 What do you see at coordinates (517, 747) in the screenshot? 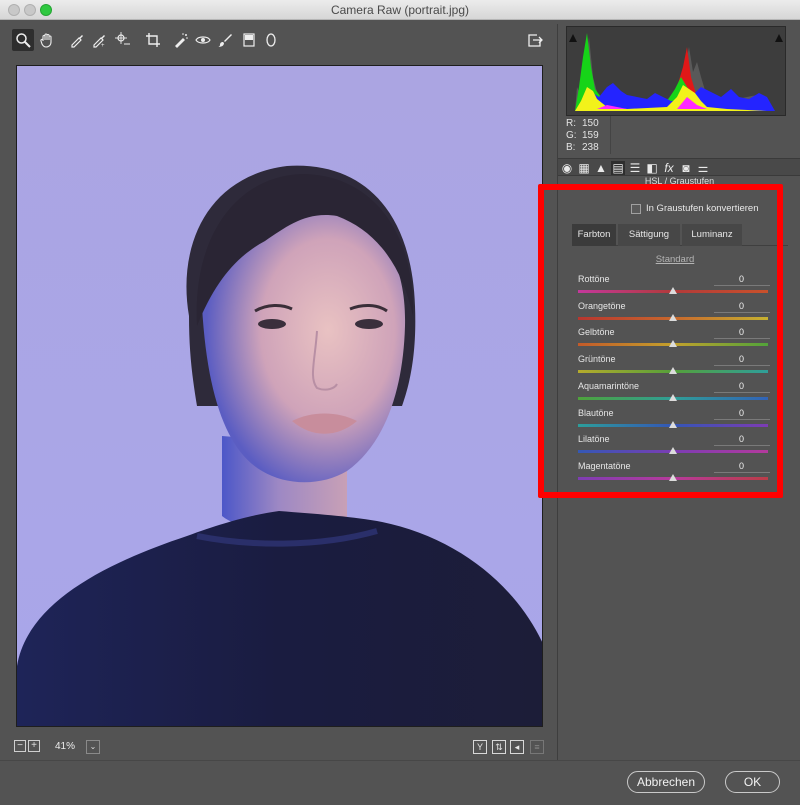
I see `copy-settings-button: ◂` at bounding box center [517, 747].